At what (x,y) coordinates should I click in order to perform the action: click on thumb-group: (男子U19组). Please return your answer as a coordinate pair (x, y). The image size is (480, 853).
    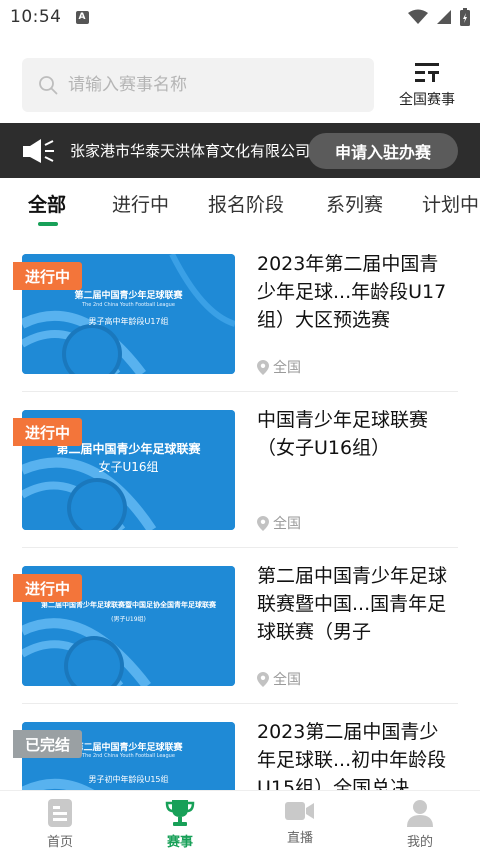
    Looking at the image, I should click on (128, 619).